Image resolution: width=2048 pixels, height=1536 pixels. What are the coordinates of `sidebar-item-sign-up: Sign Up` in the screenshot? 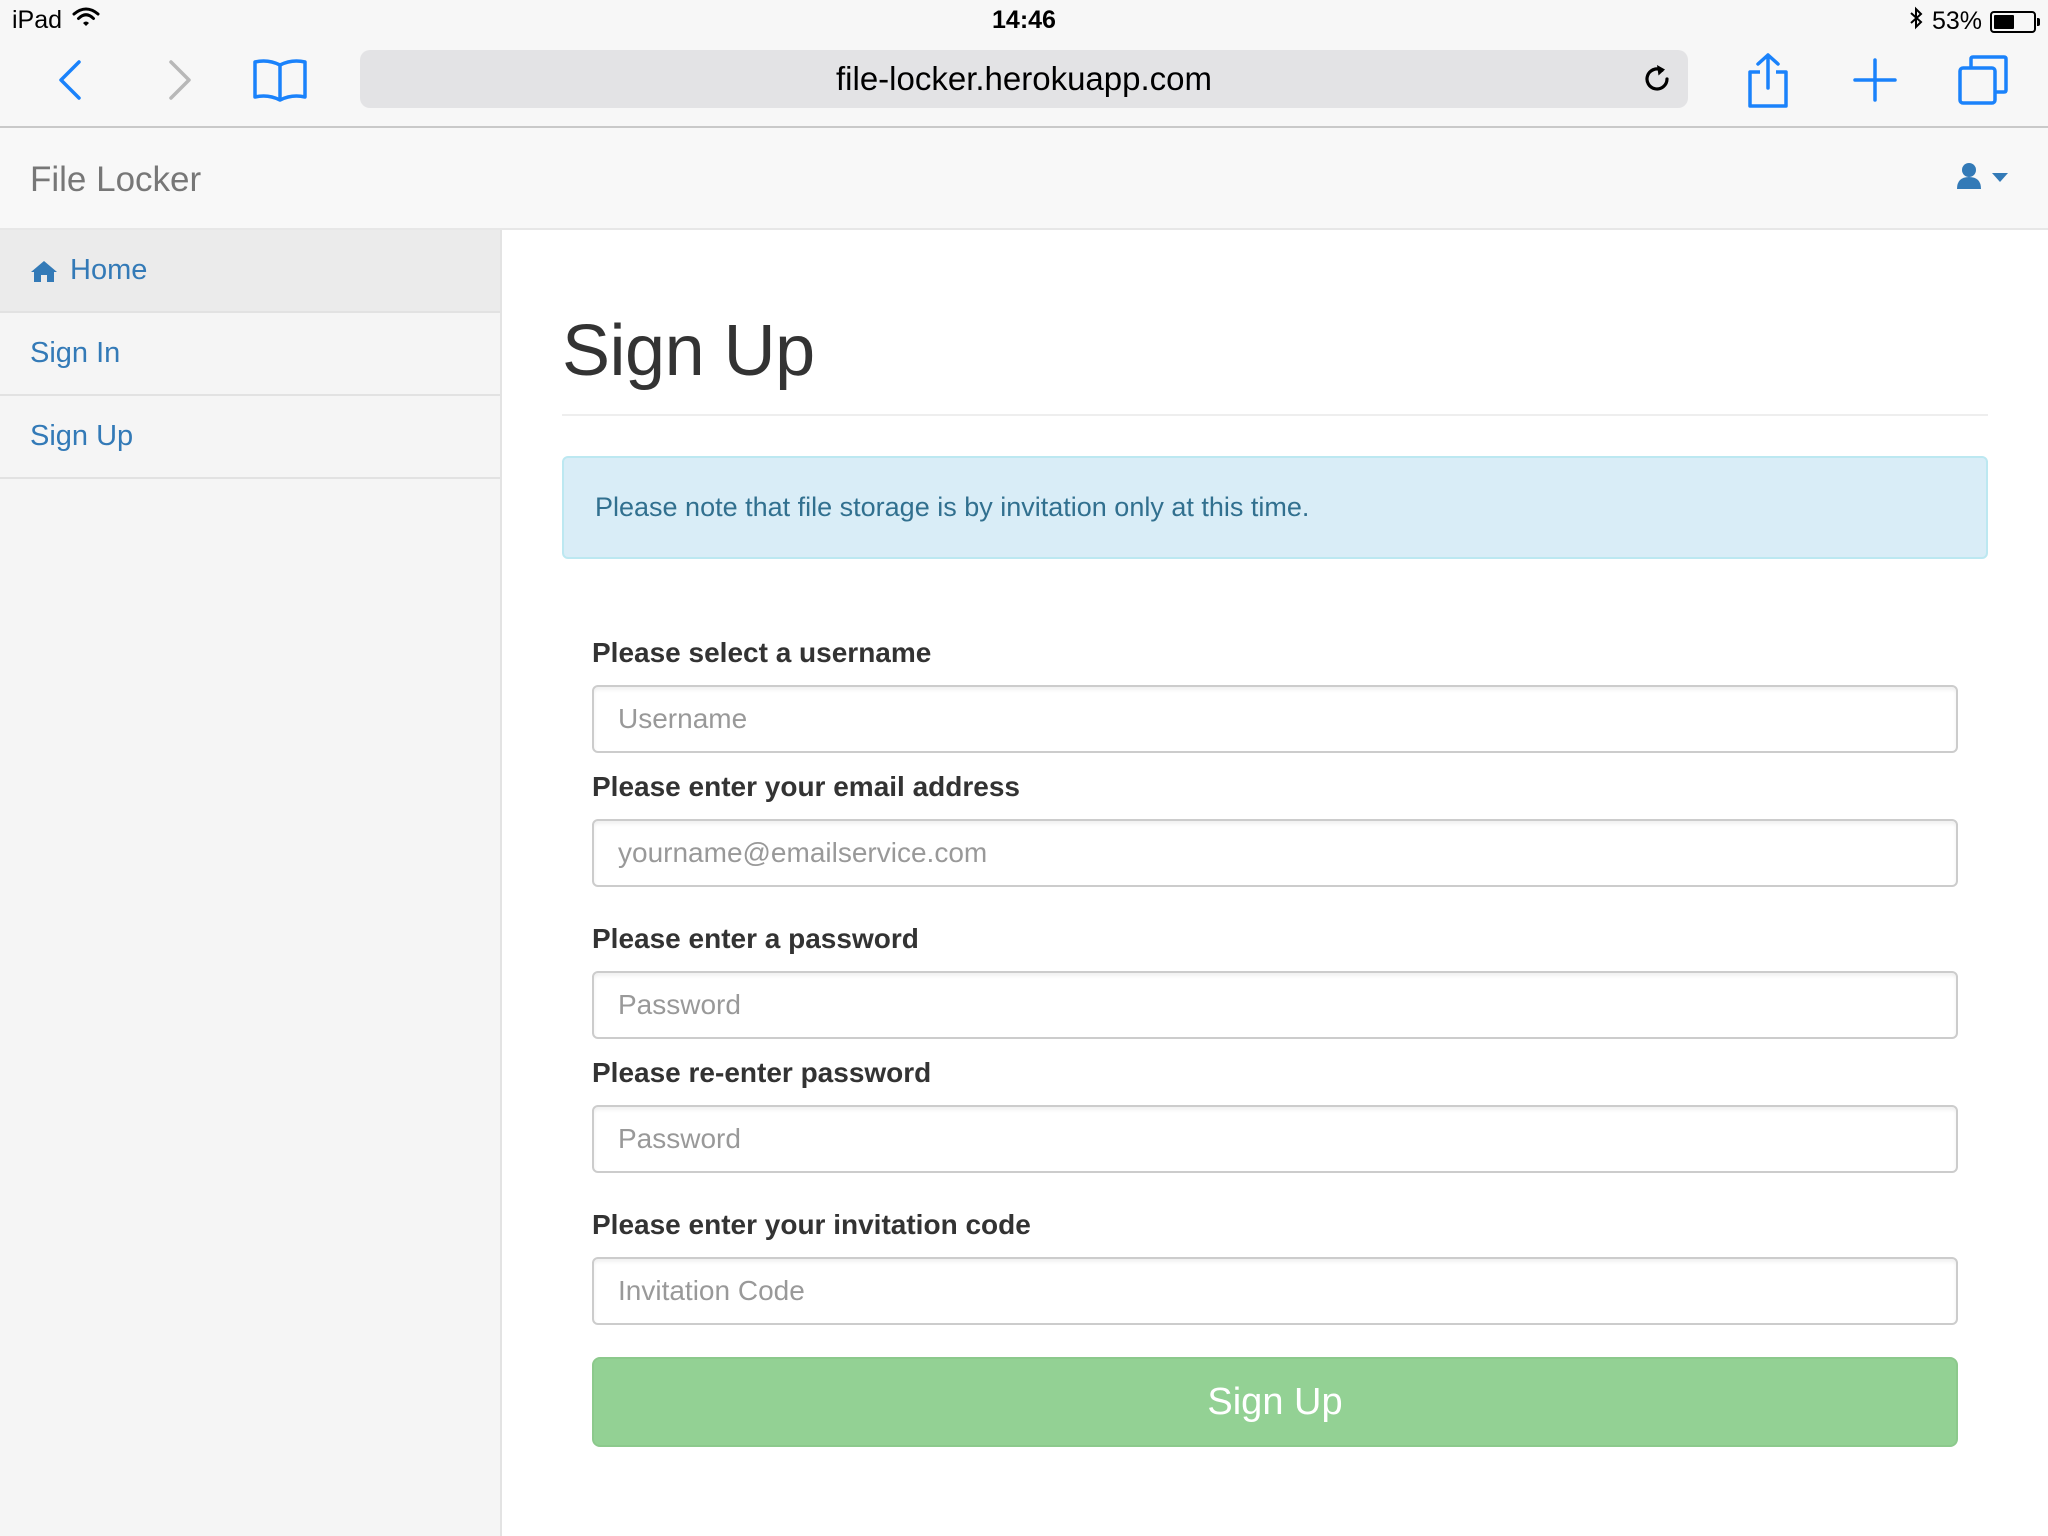 It's located at (250, 437).